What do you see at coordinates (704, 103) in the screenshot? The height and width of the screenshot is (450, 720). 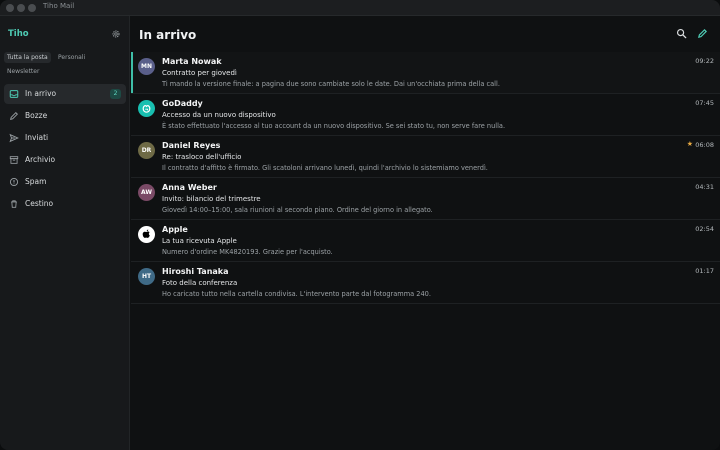 I see `message-time: 07:45` at bounding box center [704, 103].